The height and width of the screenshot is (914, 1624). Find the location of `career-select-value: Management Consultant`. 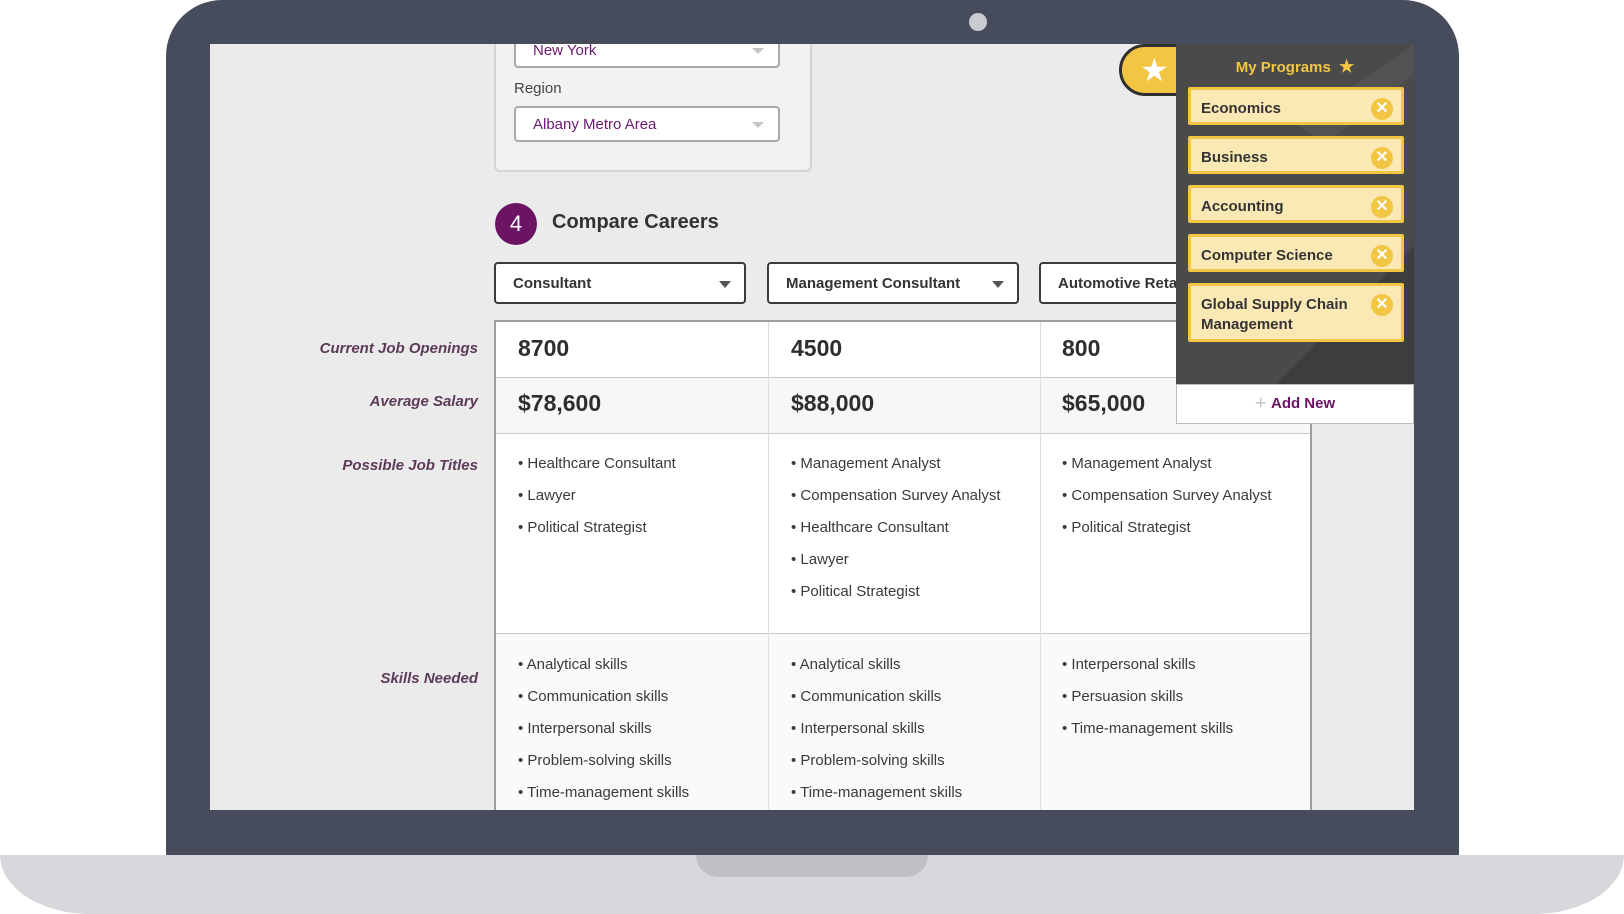

career-select-value: Management Consultant is located at coordinates (873, 283).